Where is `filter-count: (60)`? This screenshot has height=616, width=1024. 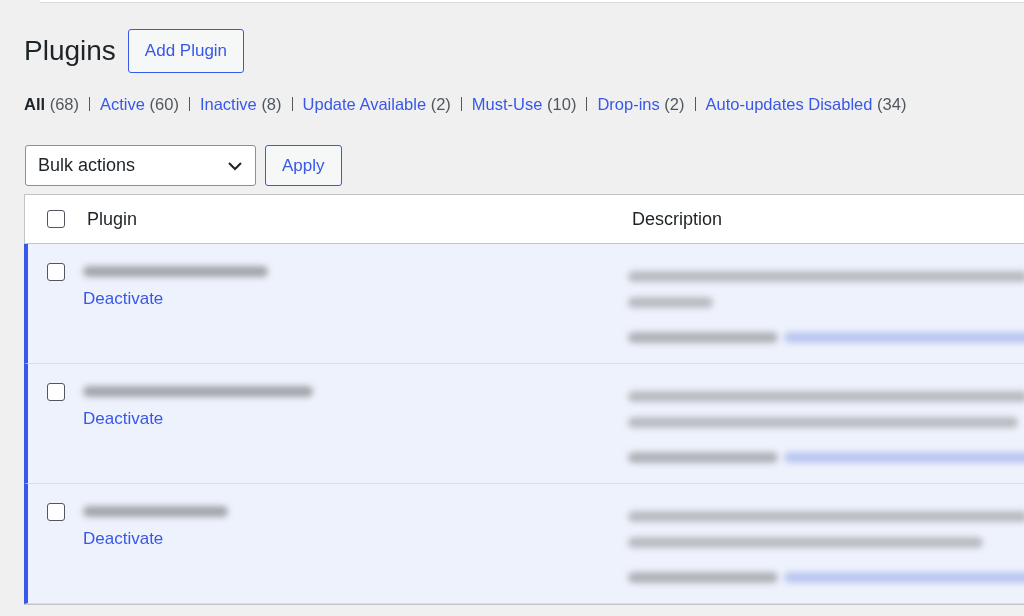
filter-count: (60) is located at coordinates (164, 104).